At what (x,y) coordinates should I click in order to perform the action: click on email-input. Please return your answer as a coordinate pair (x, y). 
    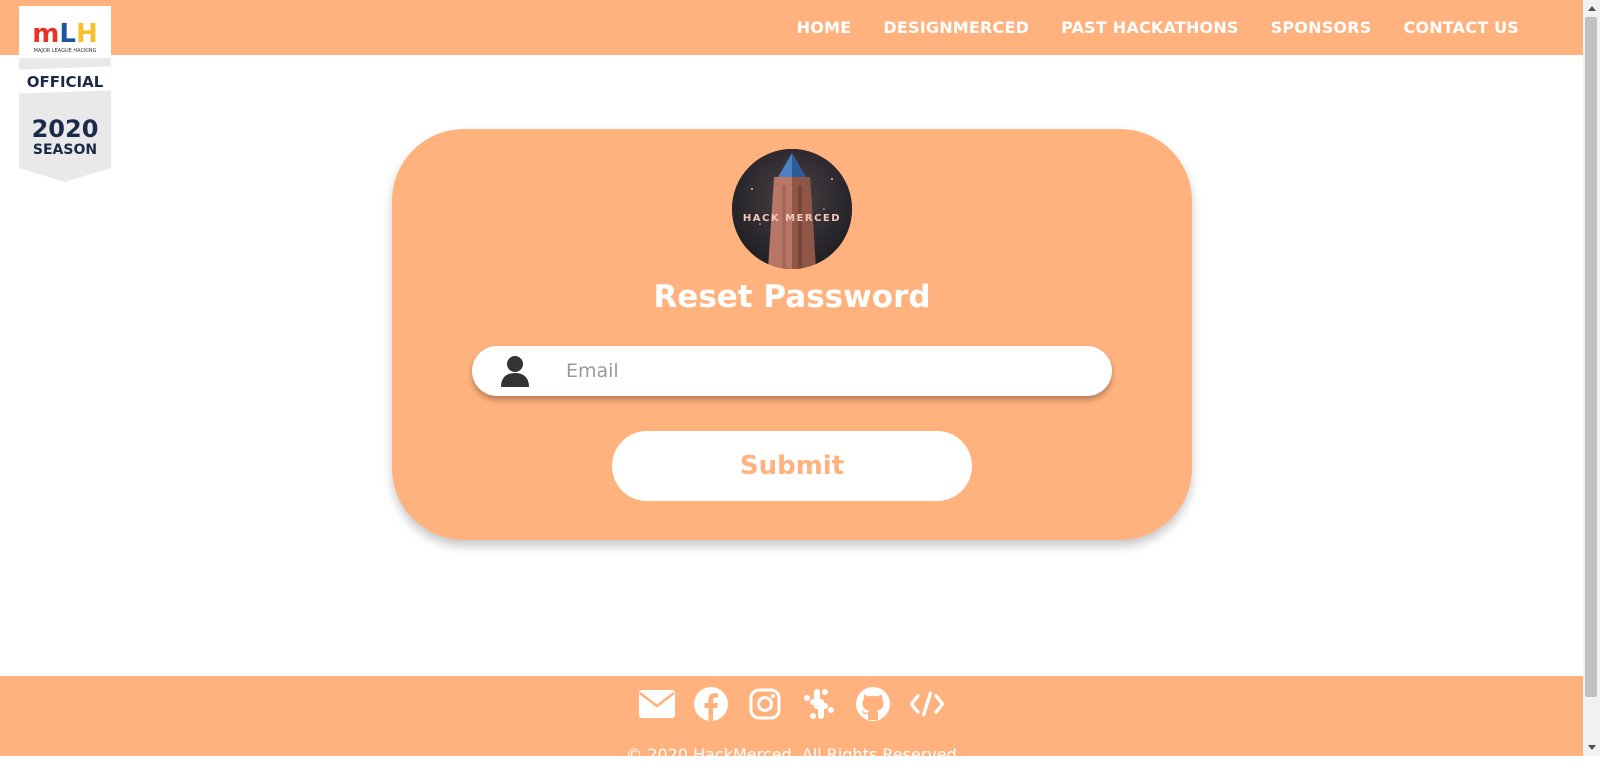
    Looking at the image, I should click on (816, 371).